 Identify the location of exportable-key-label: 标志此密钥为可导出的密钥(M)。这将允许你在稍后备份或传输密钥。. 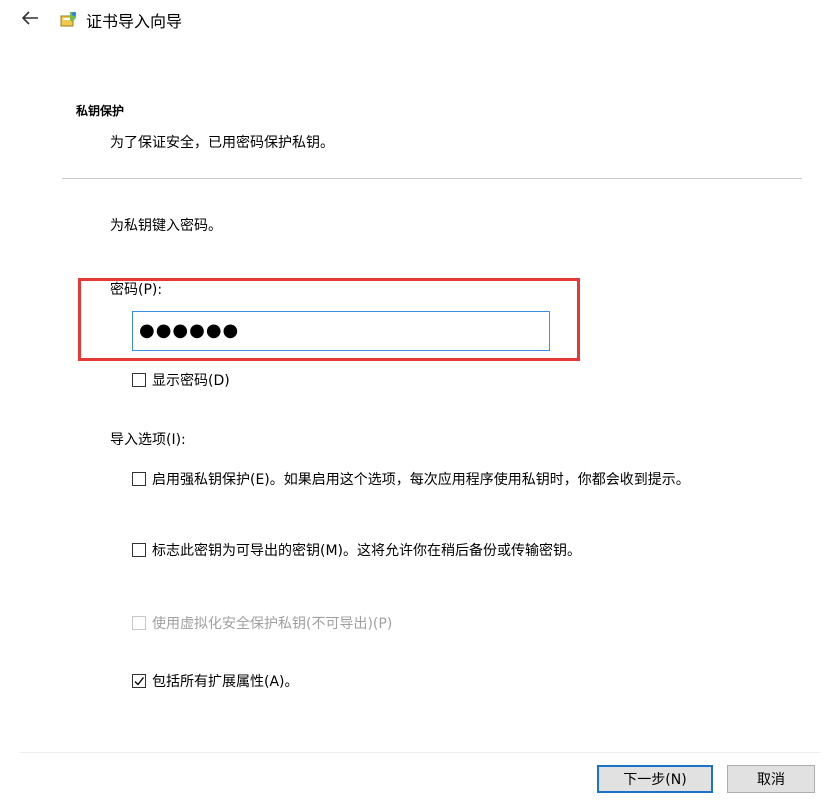
(367, 551).